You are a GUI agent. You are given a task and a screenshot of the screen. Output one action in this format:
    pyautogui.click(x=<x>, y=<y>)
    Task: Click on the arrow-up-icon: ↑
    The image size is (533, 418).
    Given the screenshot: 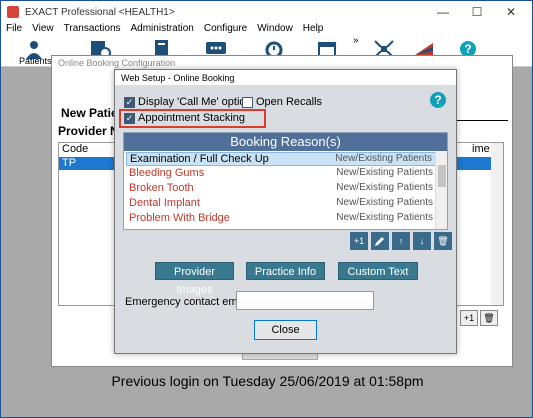 What is the action you would take?
    pyautogui.click(x=401, y=241)
    